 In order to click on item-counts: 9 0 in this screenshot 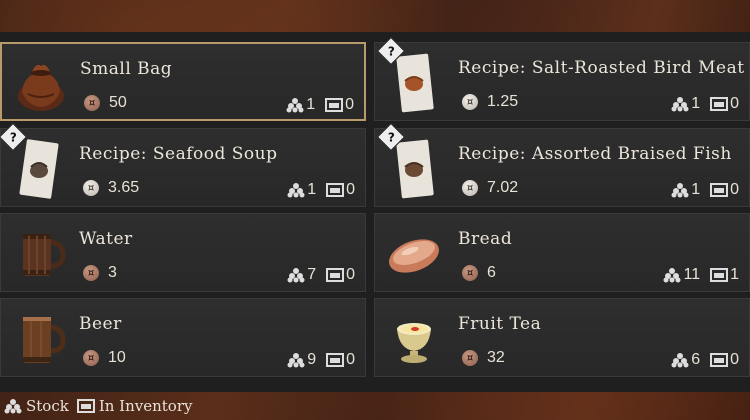, I will do `click(321, 360)`.